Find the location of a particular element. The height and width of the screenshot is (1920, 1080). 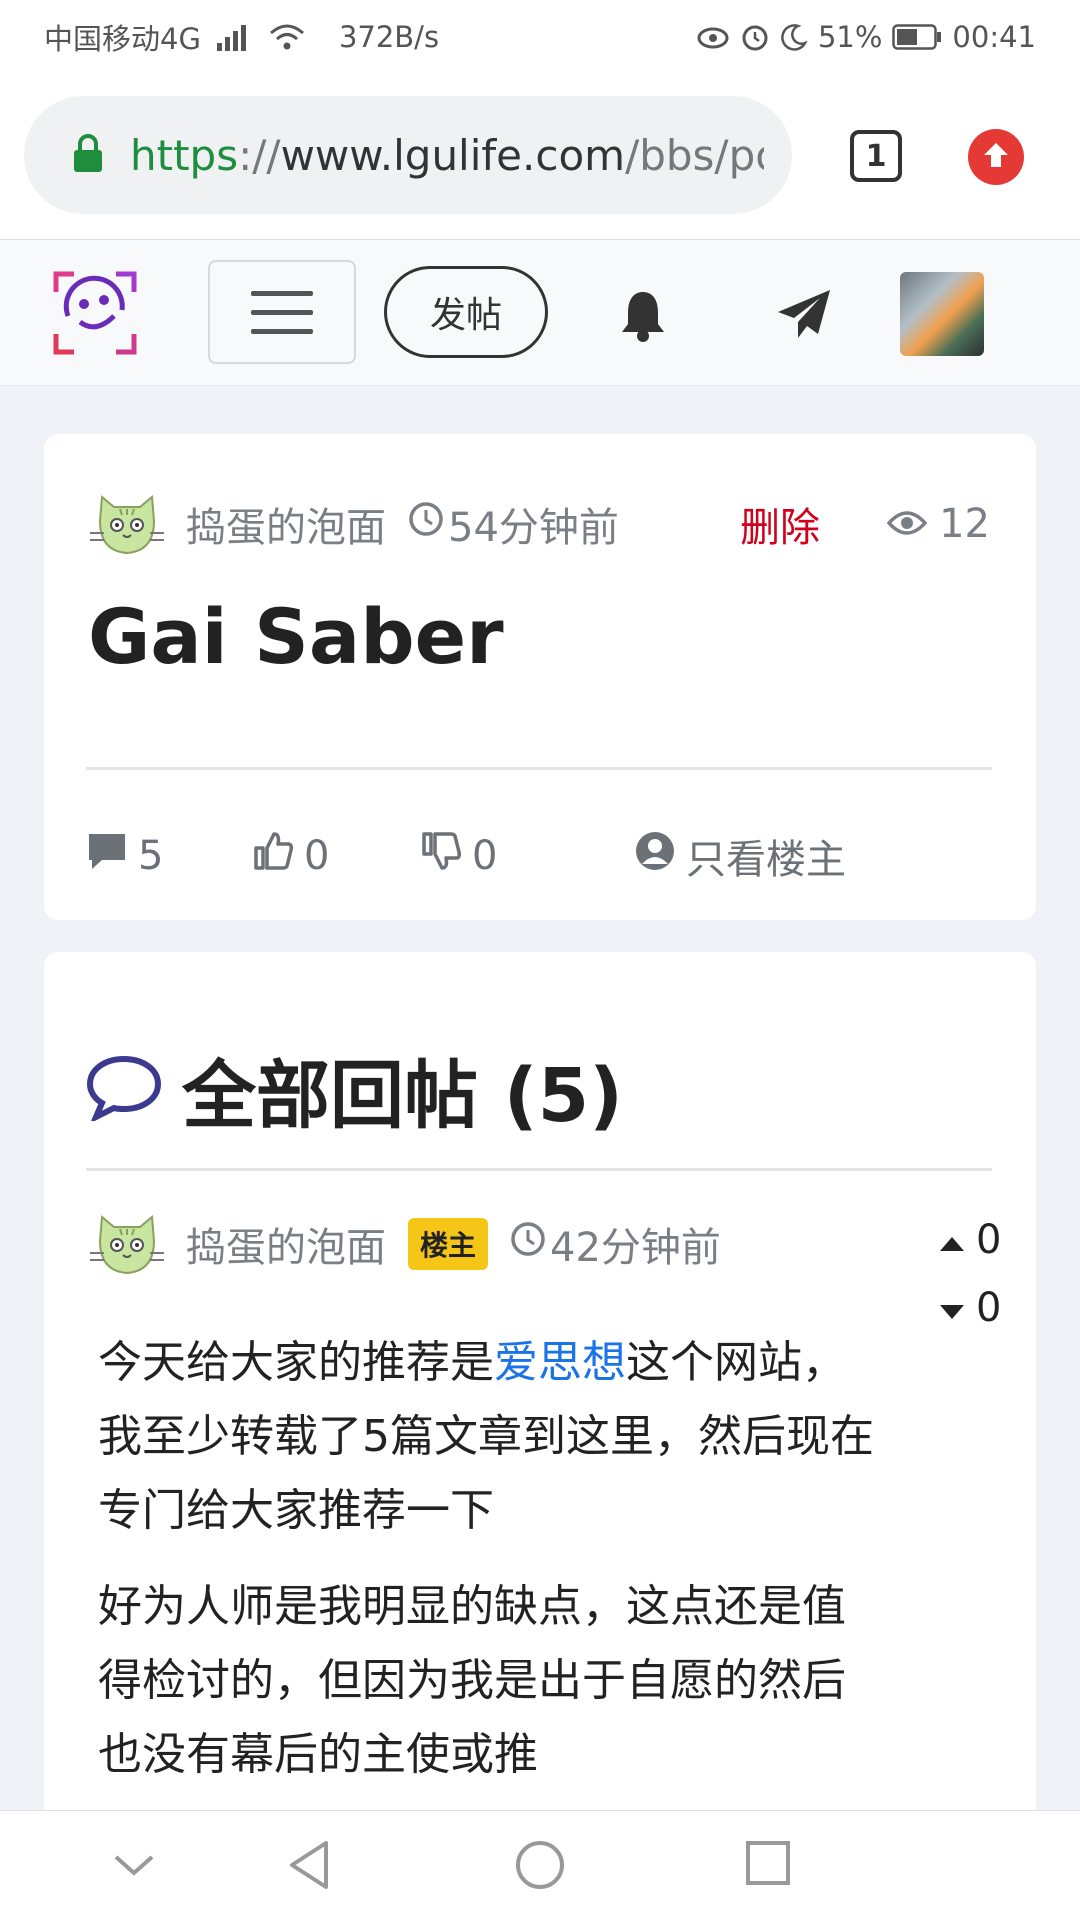

alarm-icon is located at coordinates (755, 37).